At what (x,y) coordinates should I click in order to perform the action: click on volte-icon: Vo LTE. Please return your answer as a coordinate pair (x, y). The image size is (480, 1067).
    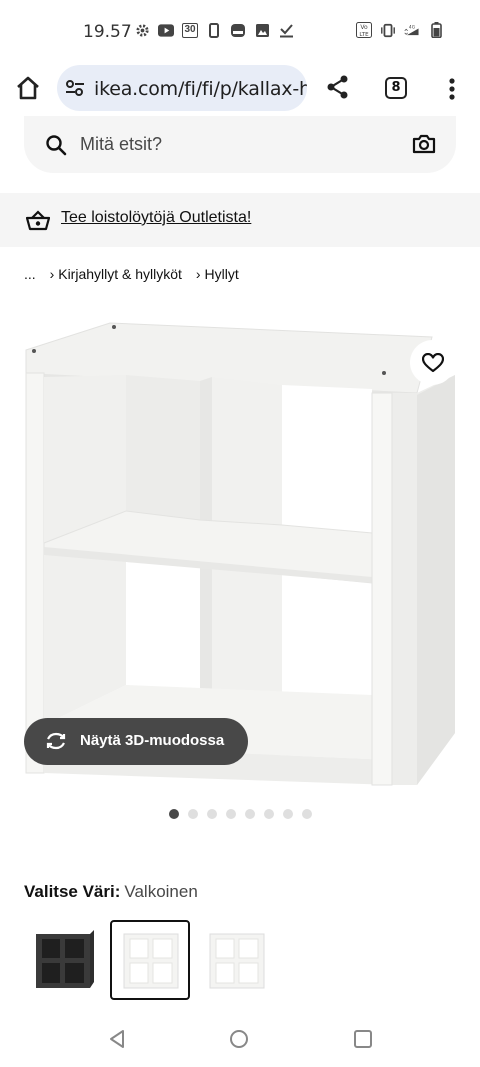
    Looking at the image, I should click on (364, 30).